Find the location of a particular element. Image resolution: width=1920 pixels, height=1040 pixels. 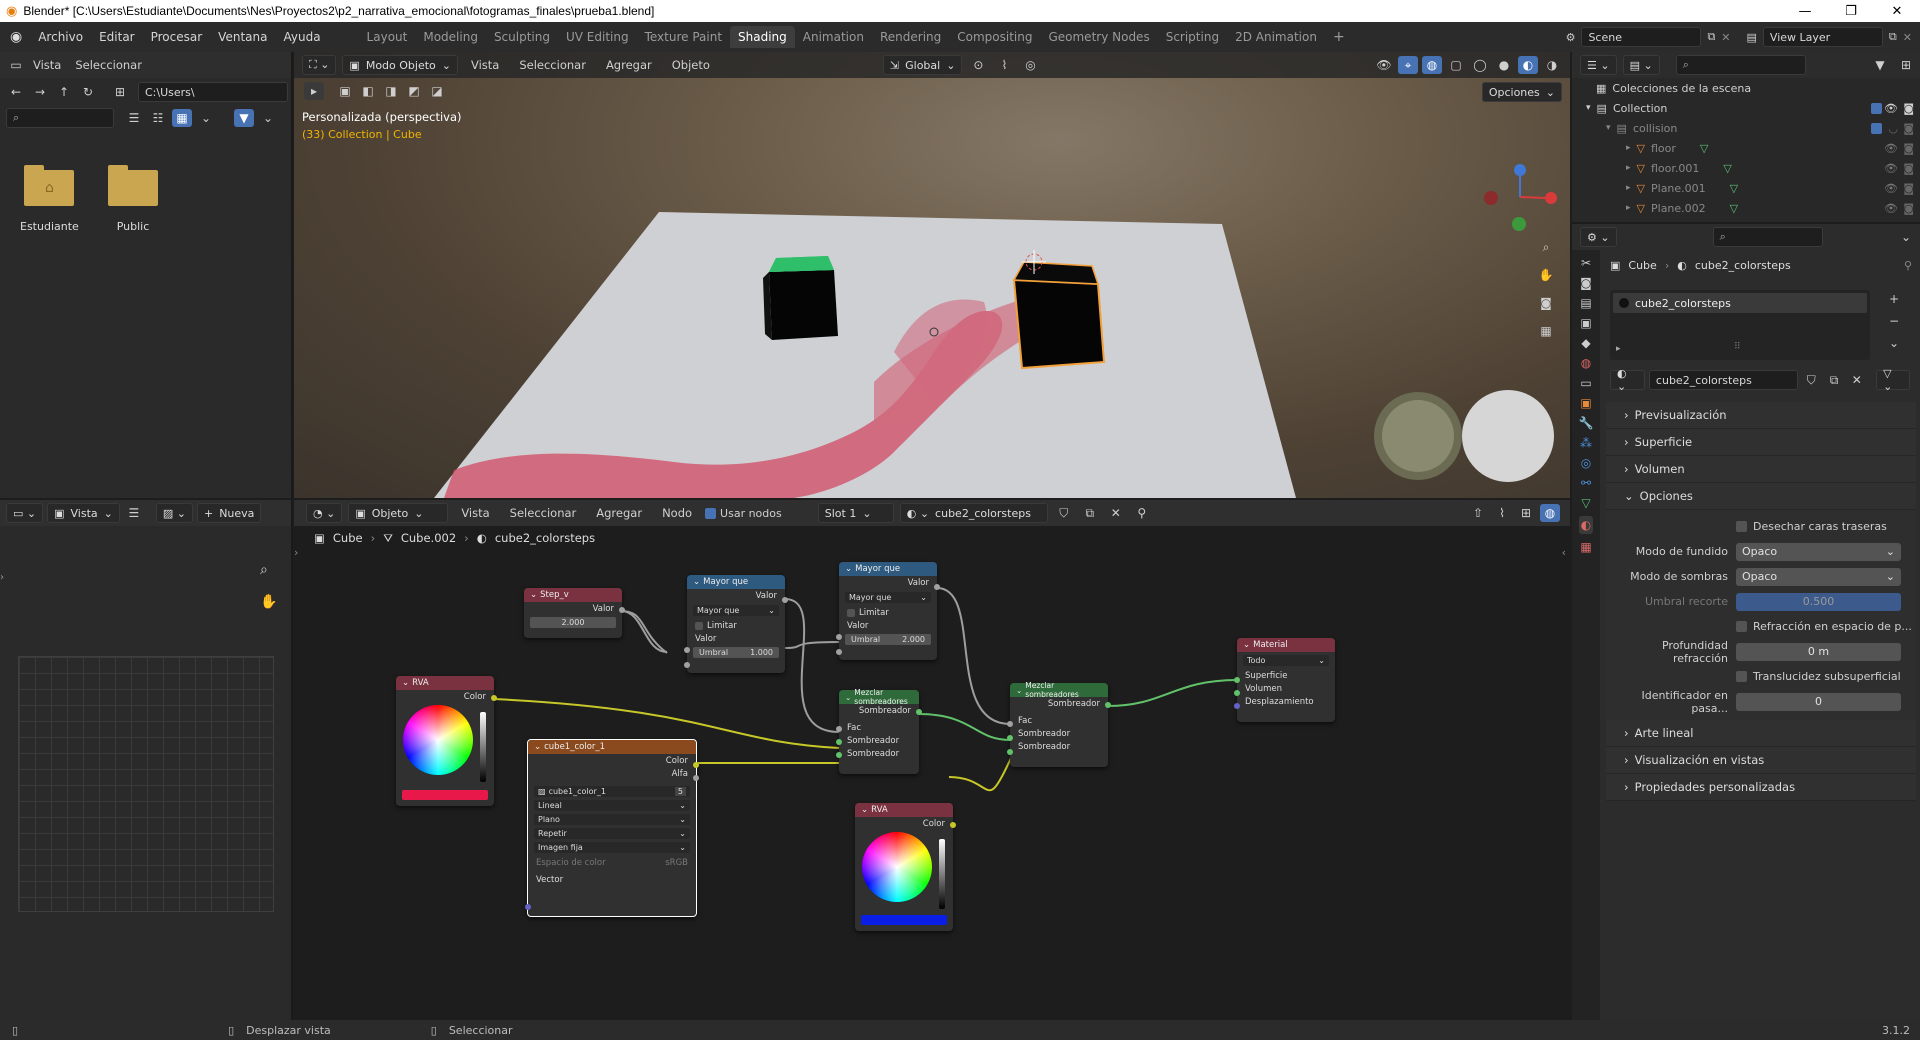

outliner-item-collision: ▾ ▤ collision ◡ ◙ is located at coordinates (1746, 128).